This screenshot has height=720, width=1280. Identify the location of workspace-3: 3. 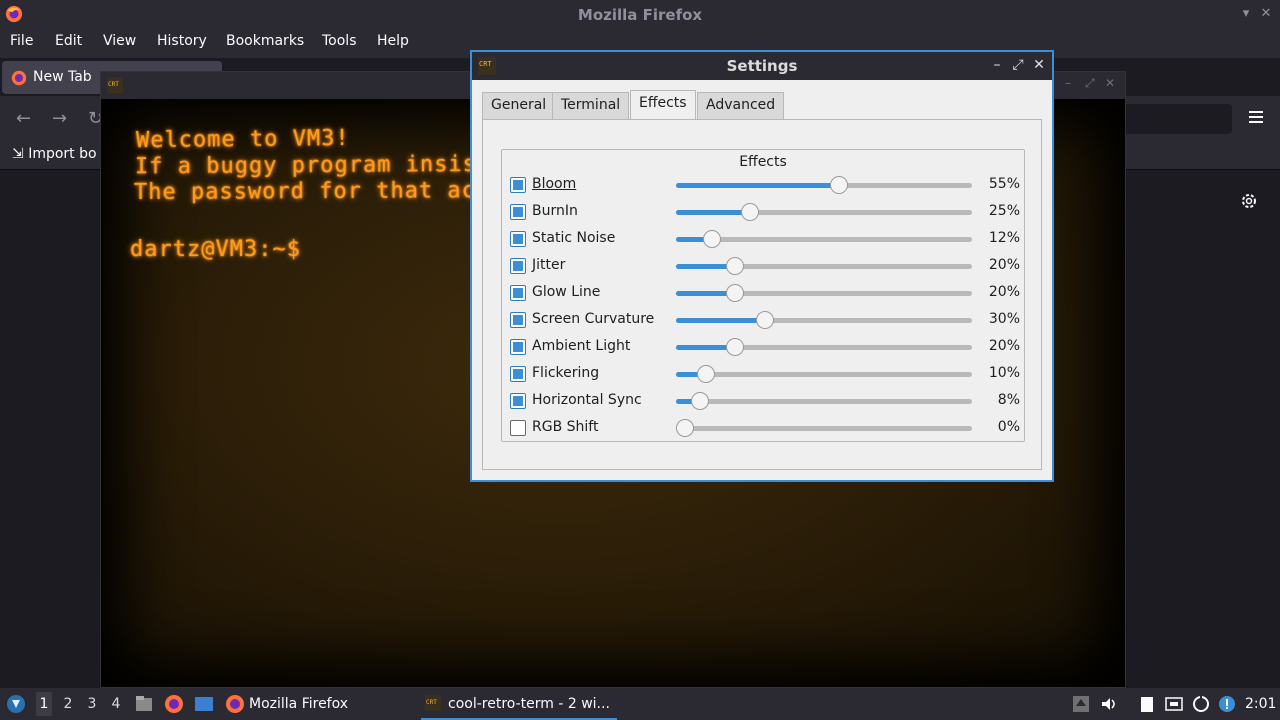
(92, 704).